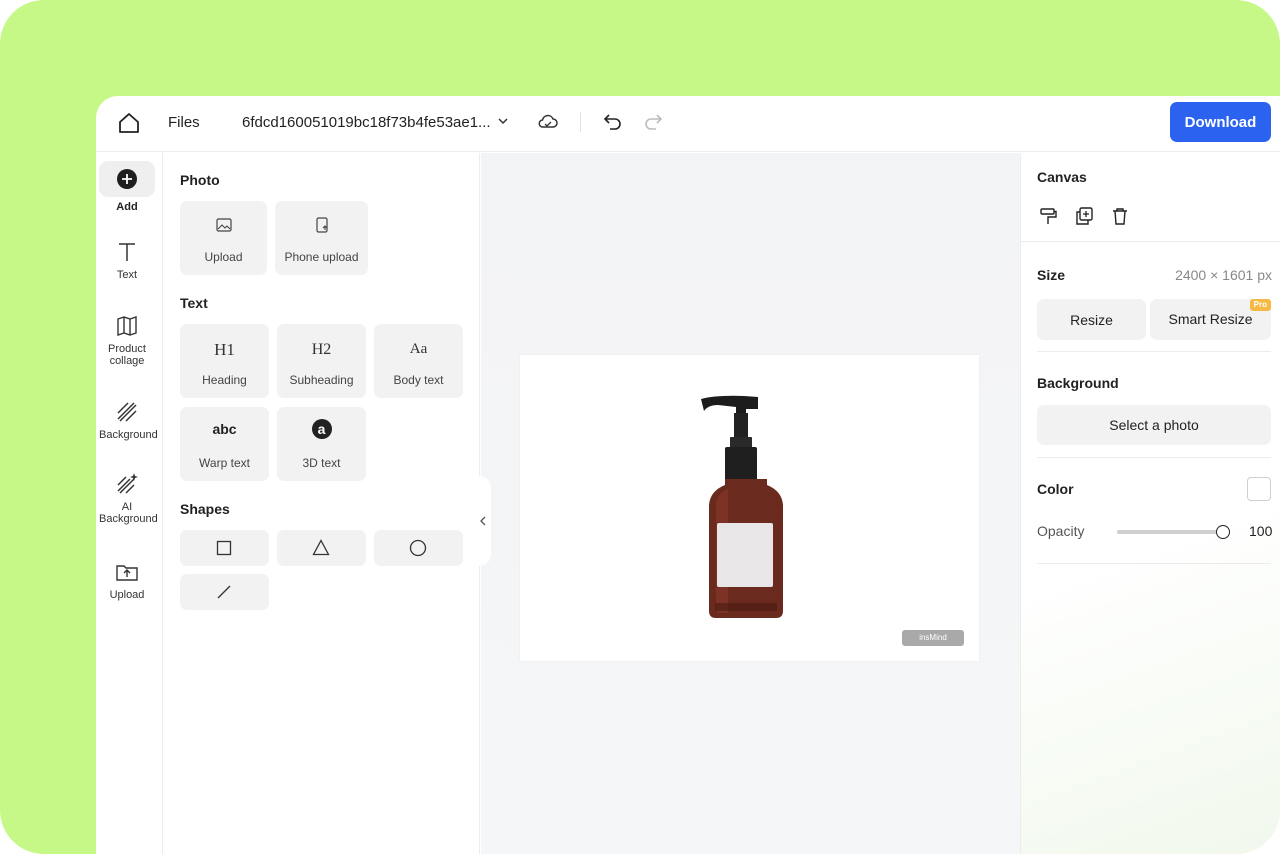  What do you see at coordinates (321, 238) in the screenshot?
I see `phone-upload-tile: Phone upload` at bounding box center [321, 238].